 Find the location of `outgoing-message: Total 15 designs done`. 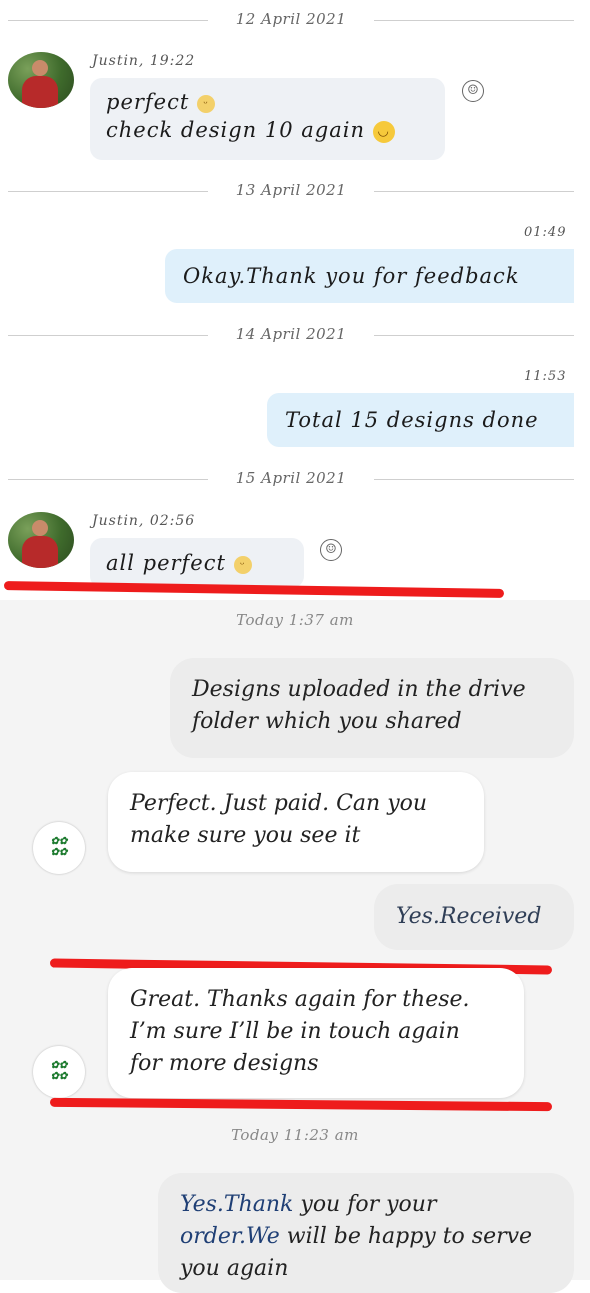

outgoing-message: Total 15 designs done is located at coordinates (420, 420).